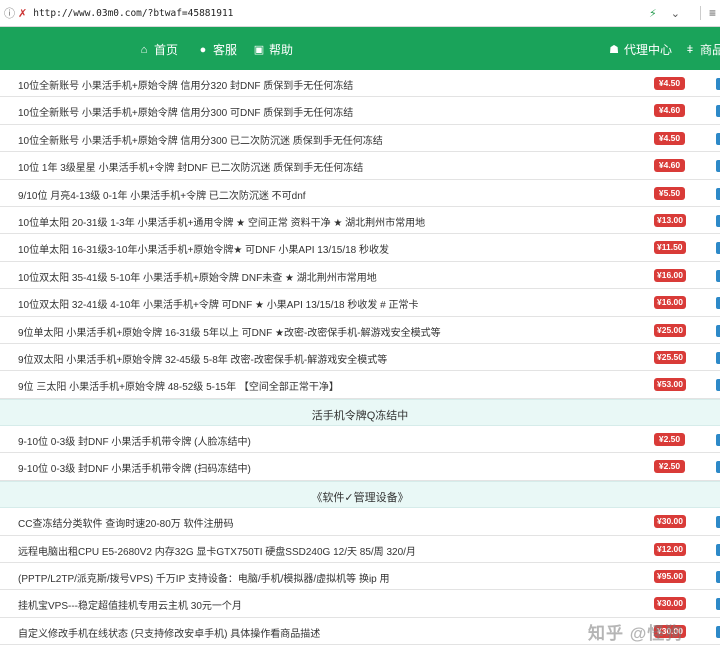  I want to click on price-badge: ¥13.00, so click(670, 220).